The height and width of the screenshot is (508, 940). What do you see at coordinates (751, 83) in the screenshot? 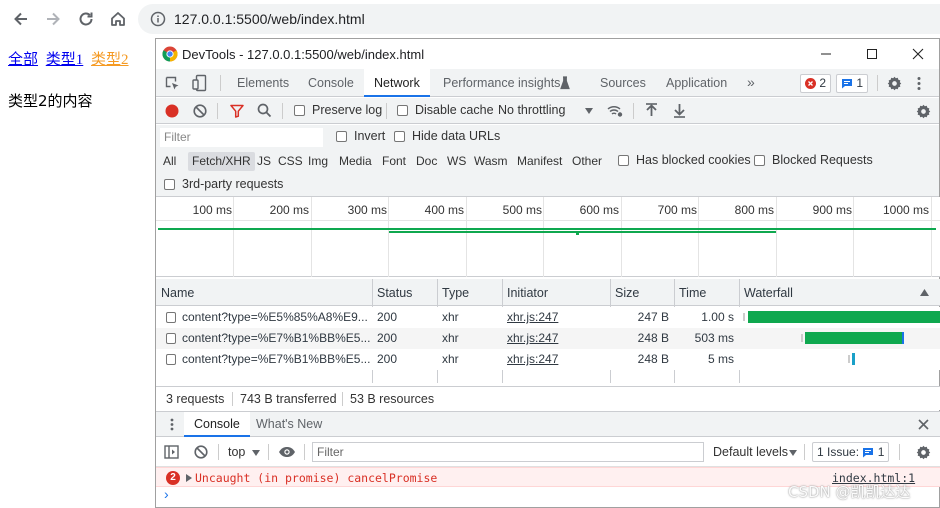
I see `more-tabs-button: »` at bounding box center [751, 83].